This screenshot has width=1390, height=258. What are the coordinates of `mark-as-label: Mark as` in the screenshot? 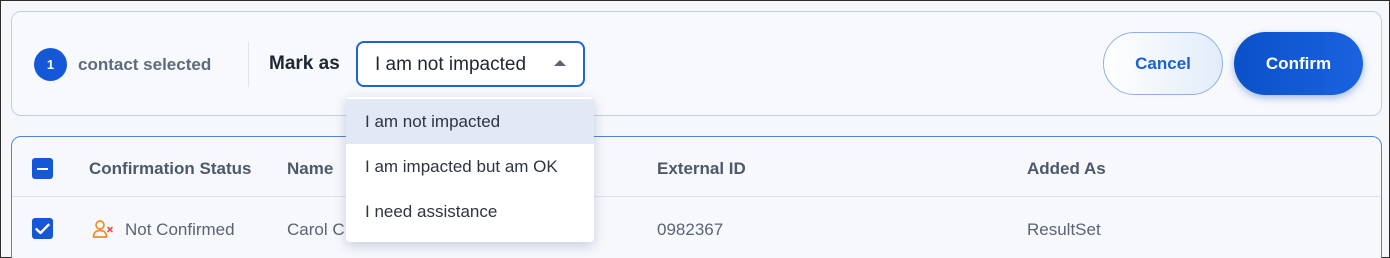 It's located at (304, 63).